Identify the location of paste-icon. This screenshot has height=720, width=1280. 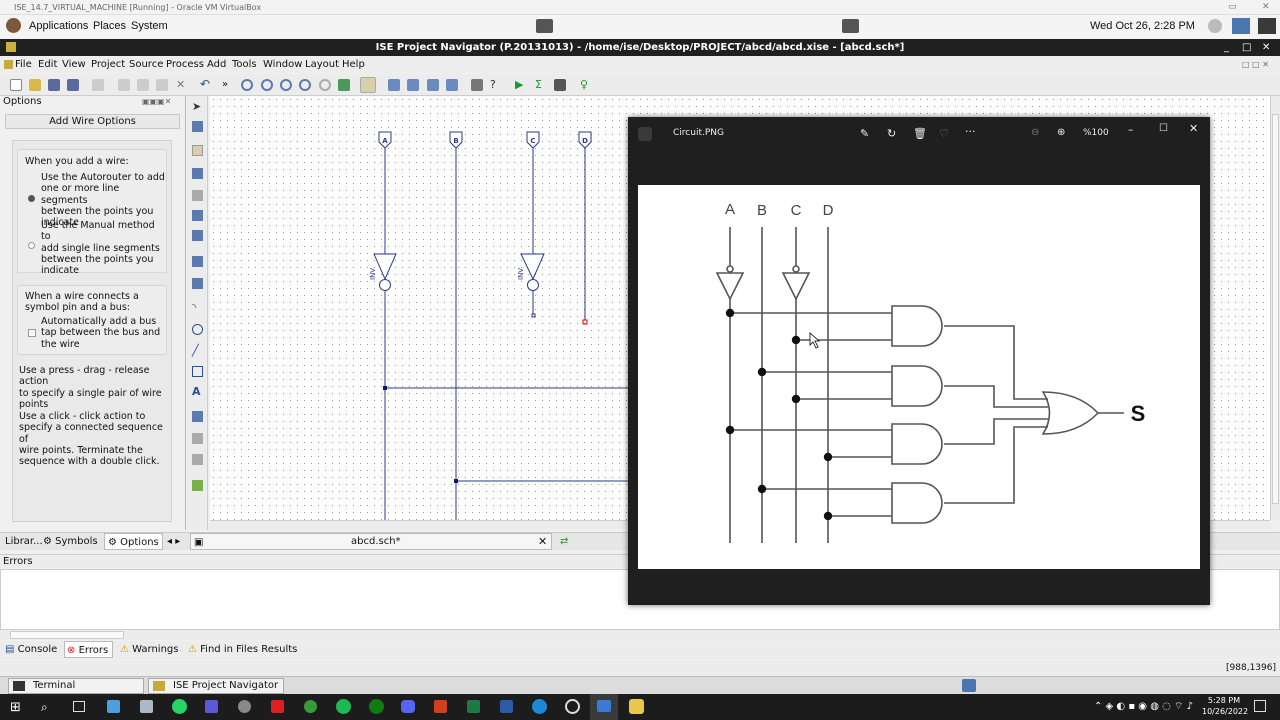
(162, 85).